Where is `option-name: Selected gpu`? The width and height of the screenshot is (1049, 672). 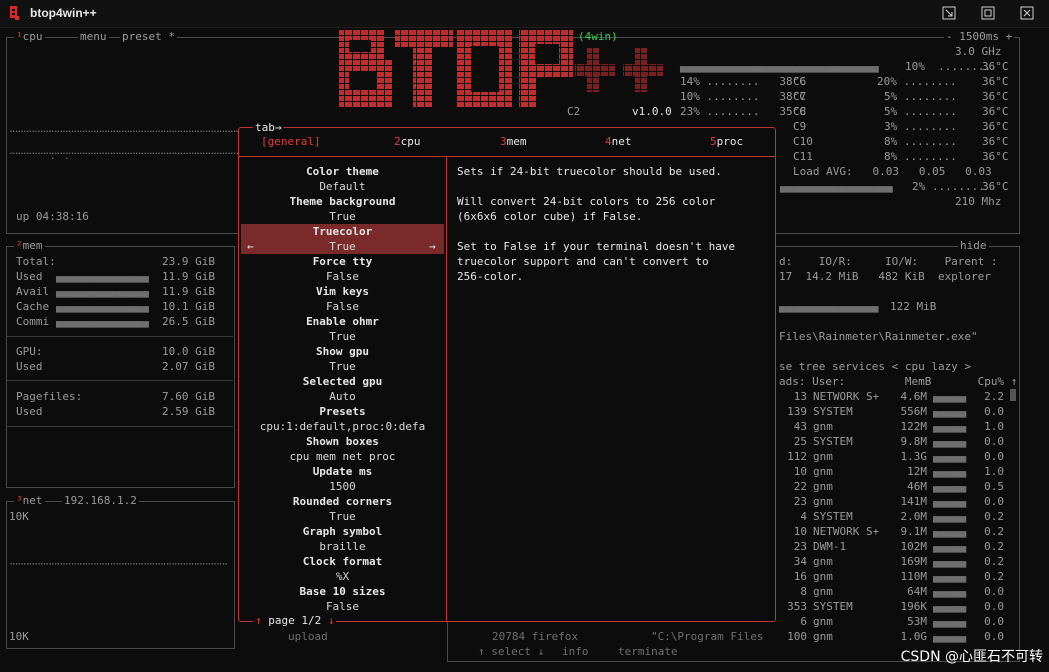
option-name: Selected gpu is located at coordinates (342, 381).